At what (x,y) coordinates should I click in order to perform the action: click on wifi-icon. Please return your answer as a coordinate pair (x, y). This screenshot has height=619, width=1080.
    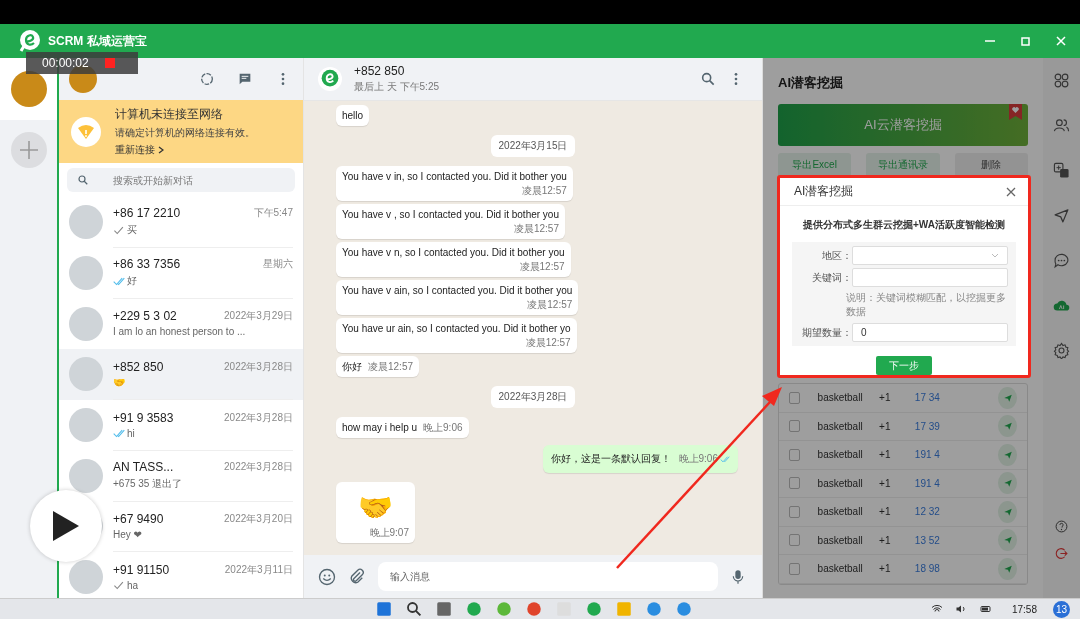
    Looking at the image, I should click on (936, 609).